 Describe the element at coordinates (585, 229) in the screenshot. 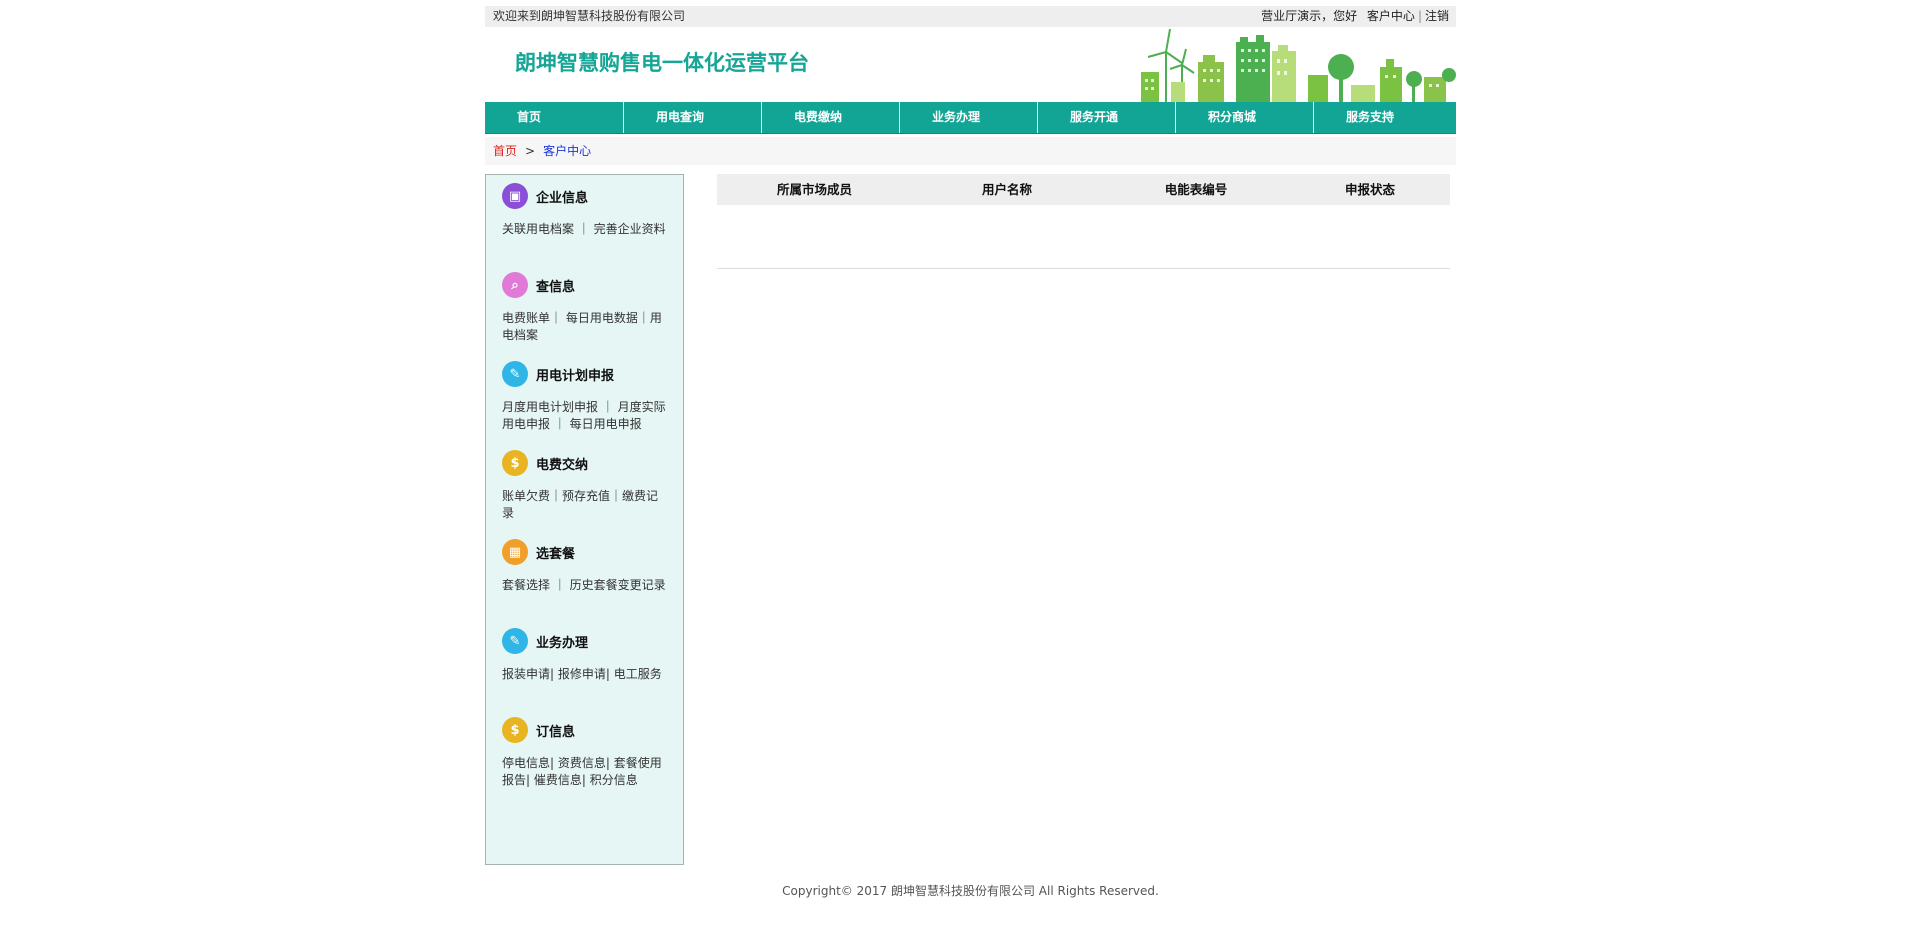

I see `section-links: 关联用电档案 ｜ 完善企业资料` at that location.